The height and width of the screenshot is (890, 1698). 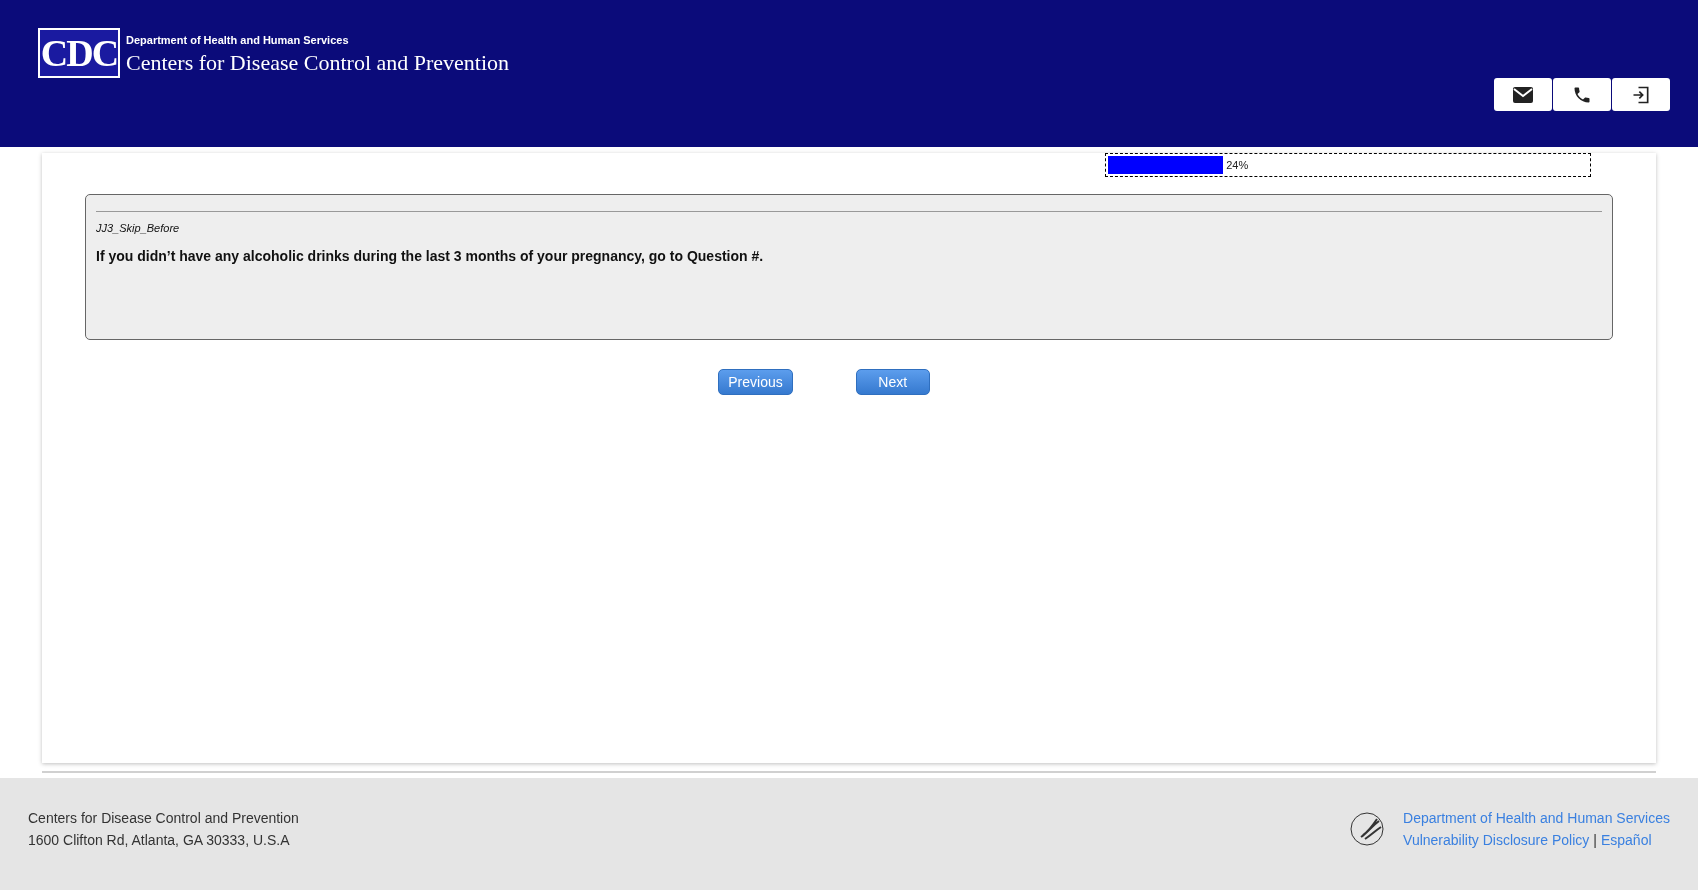 I want to click on address-line: Centers for Disease Control and Prevention, so click(x=163, y=818).